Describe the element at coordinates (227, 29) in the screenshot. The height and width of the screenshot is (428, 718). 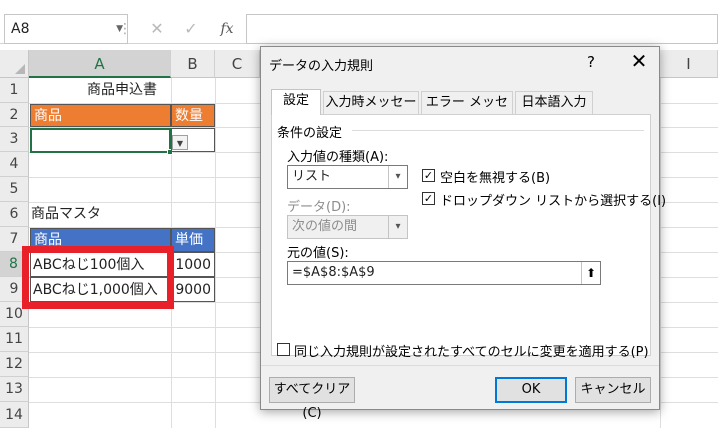
I see `insert-function-icon: fx` at that location.